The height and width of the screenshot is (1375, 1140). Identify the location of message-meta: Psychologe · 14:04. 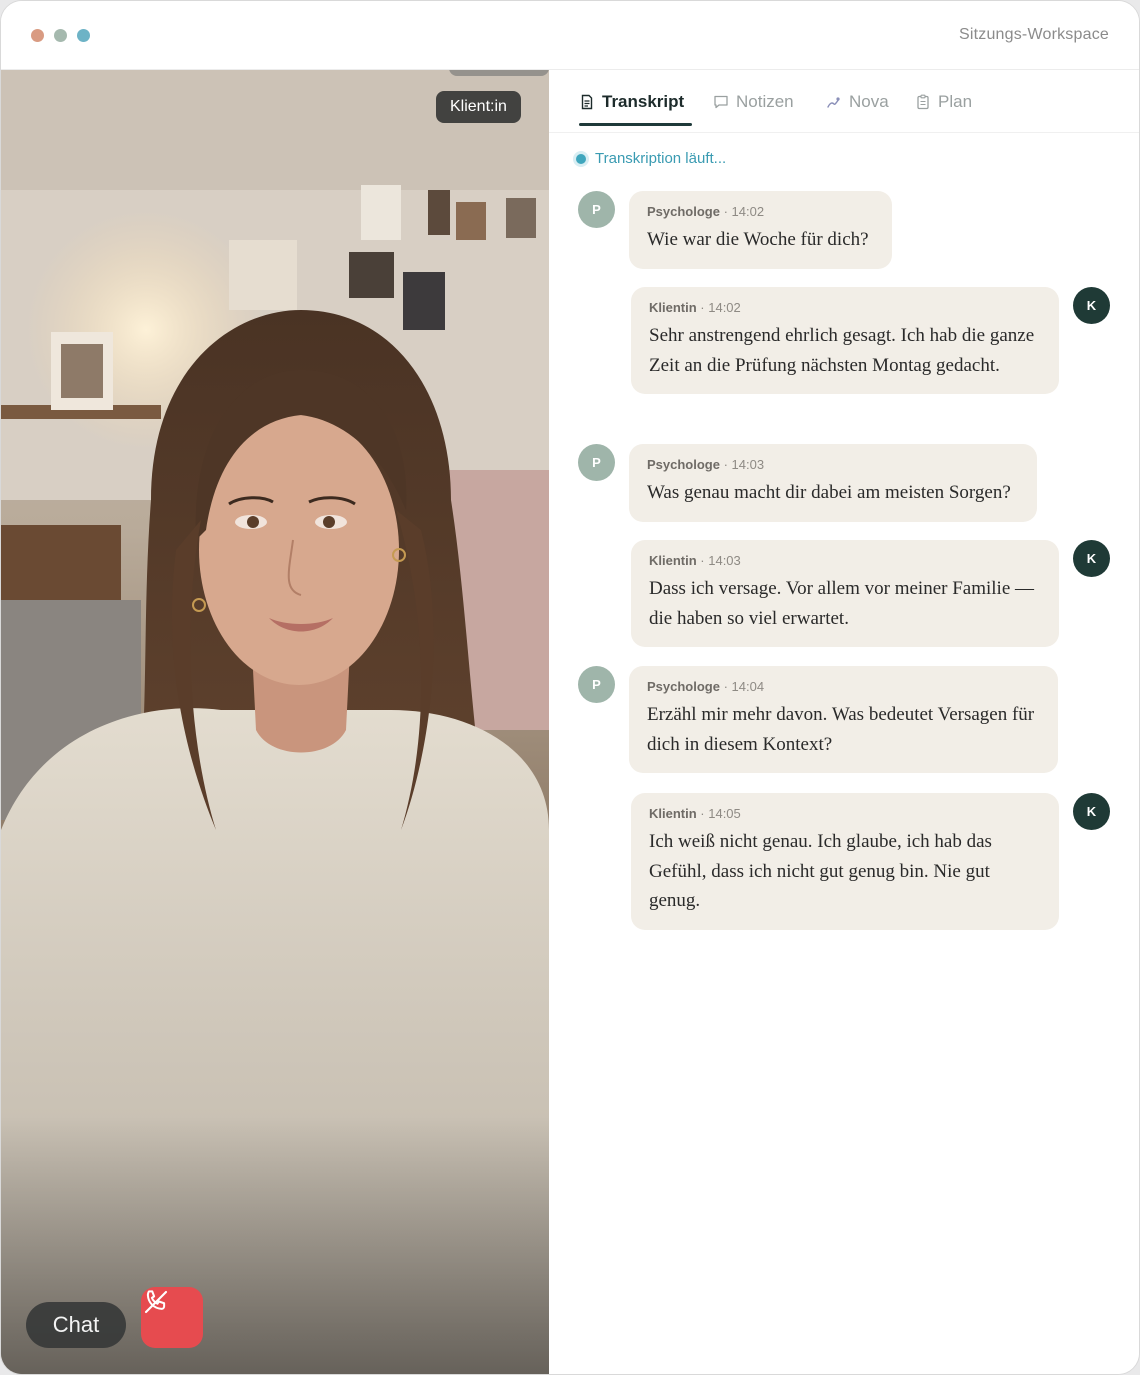
(843, 686).